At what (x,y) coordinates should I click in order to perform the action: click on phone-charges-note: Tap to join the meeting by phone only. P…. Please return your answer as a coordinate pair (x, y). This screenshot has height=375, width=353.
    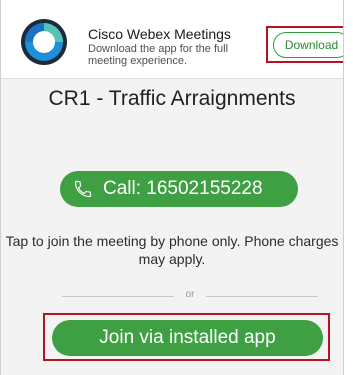
    Looking at the image, I should click on (172, 250).